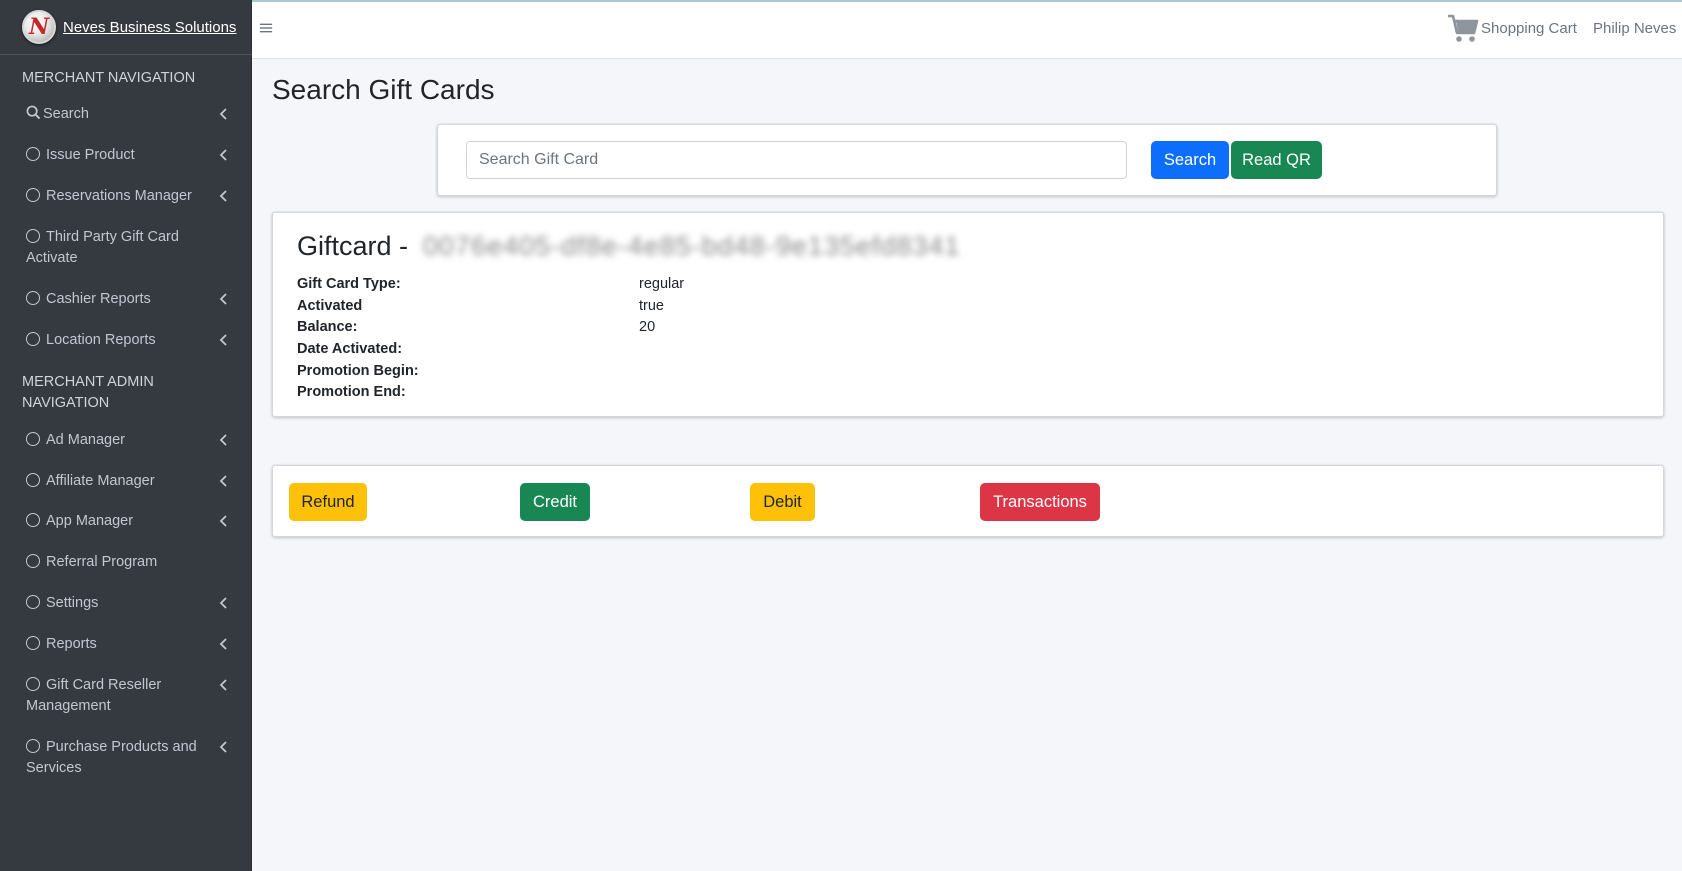  What do you see at coordinates (358, 371) in the screenshot?
I see `field-label: Promotion Begin:` at bounding box center [358, 371].